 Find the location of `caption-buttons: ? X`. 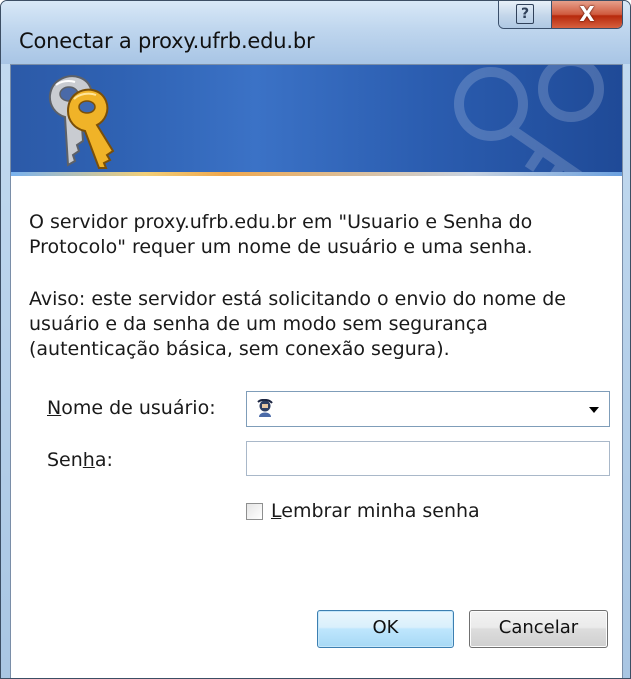

caption-buttons: ? X is located at coordinates (560, 15).